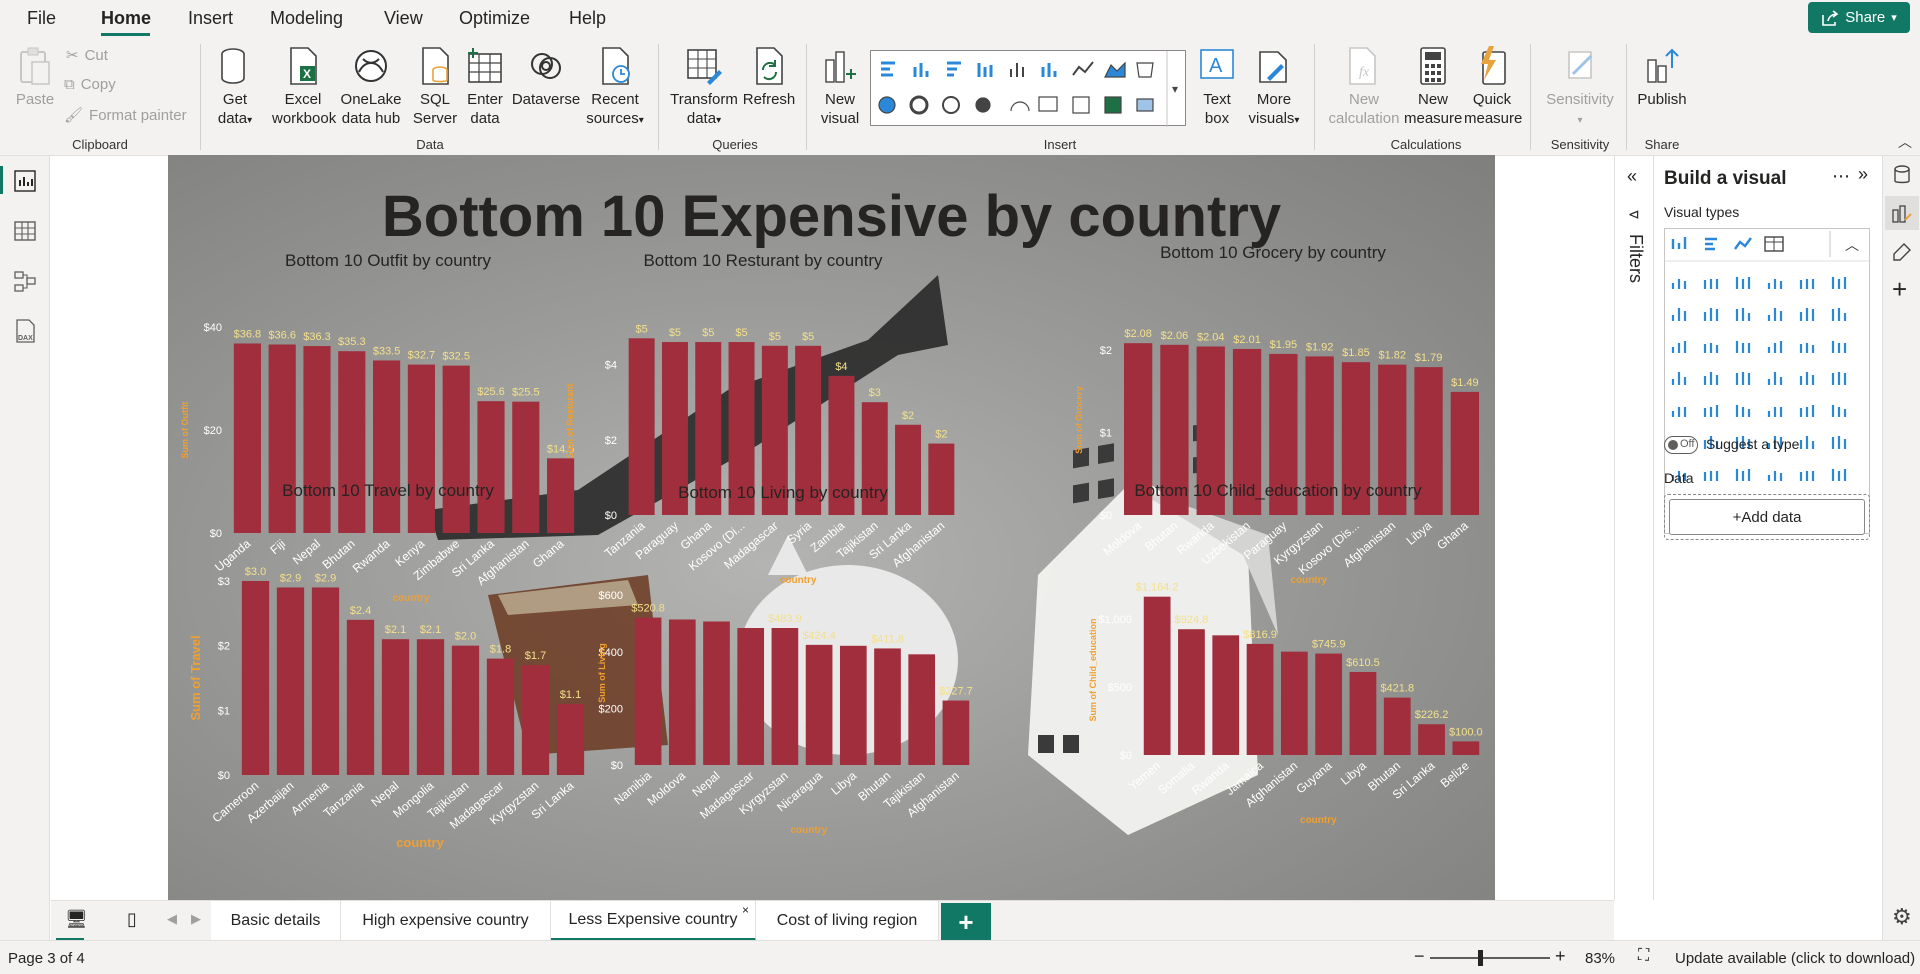  Describe the element at coordinates (1480, 958) in the screenshot. I see `zoom-slider-thumb` at that location.